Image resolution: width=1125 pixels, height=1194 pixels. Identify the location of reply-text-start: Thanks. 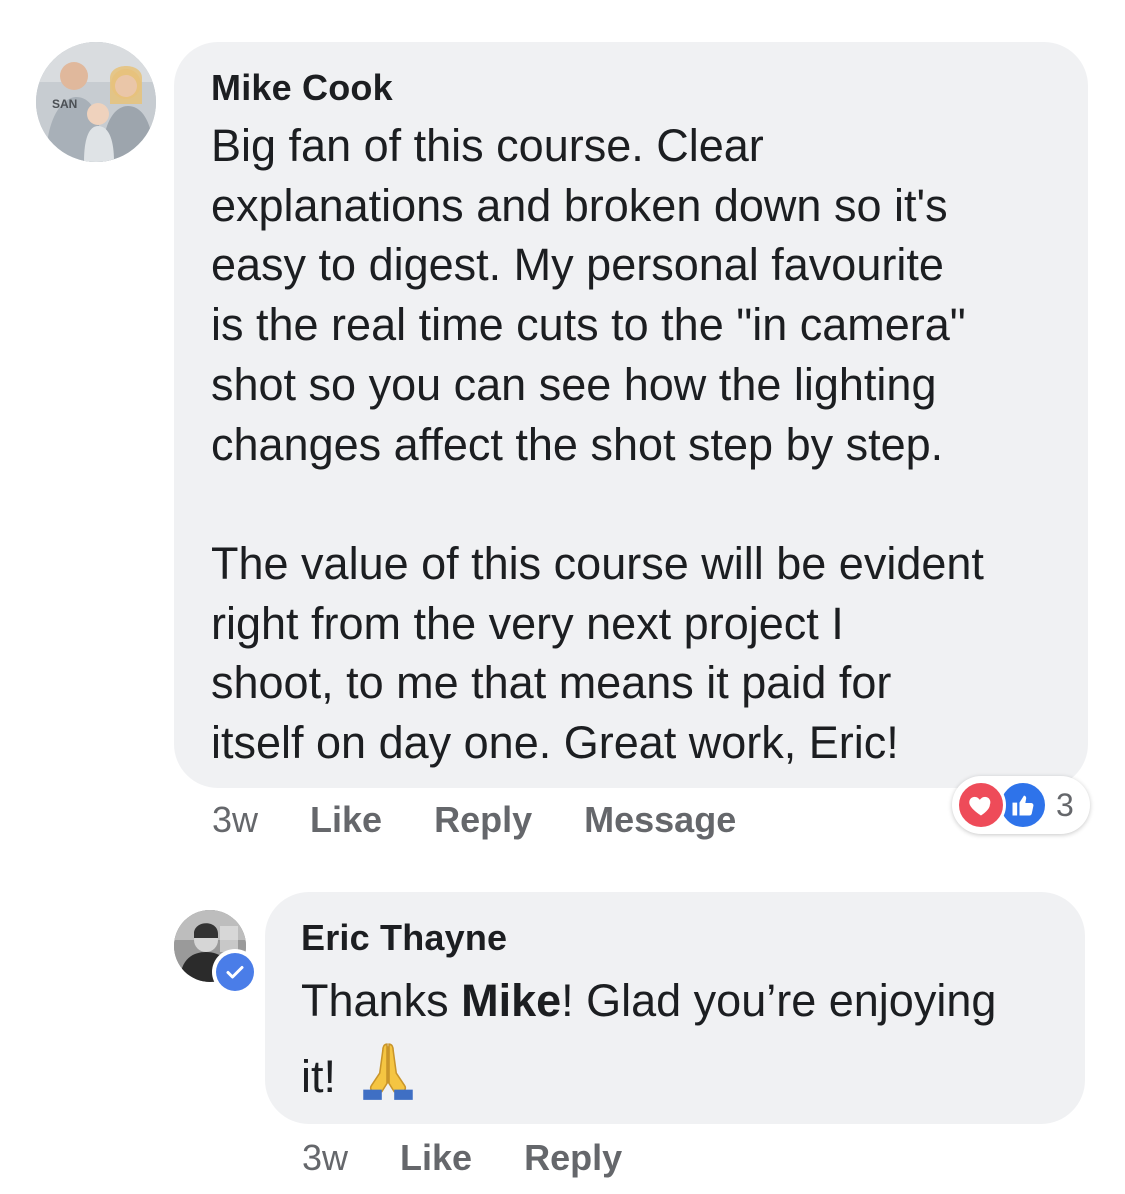
(381, 1000).